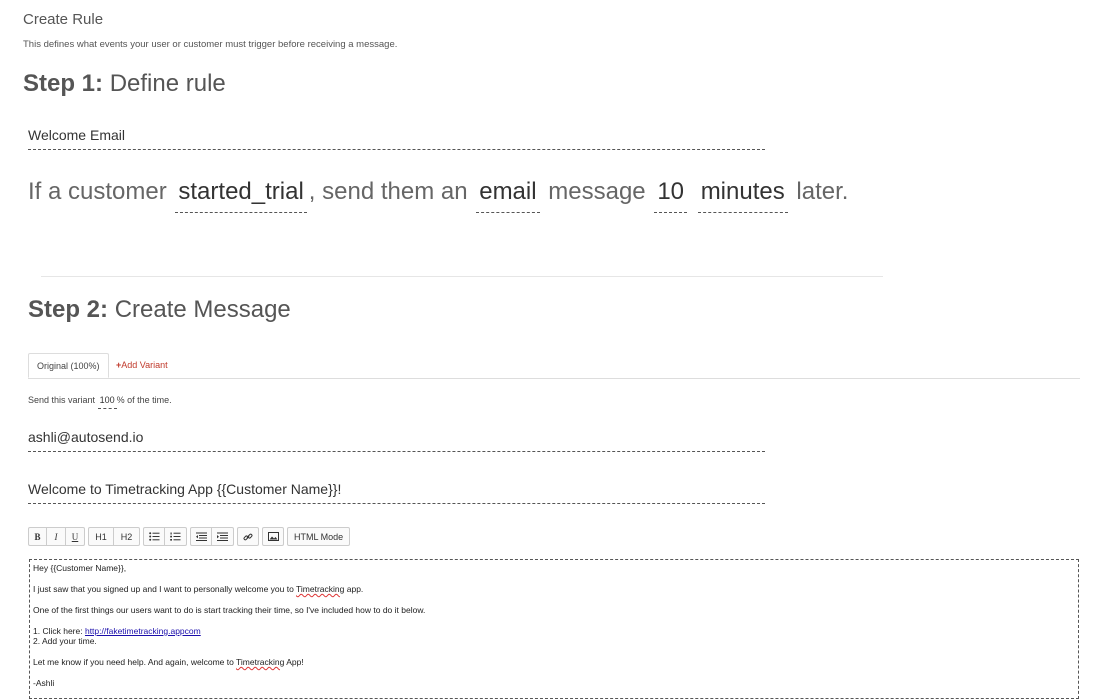 The image size is (1096, 699). What do you see at coordinates (248, 536) in the screenshot?
I see `link-icon` at bounding box center [248, 536].